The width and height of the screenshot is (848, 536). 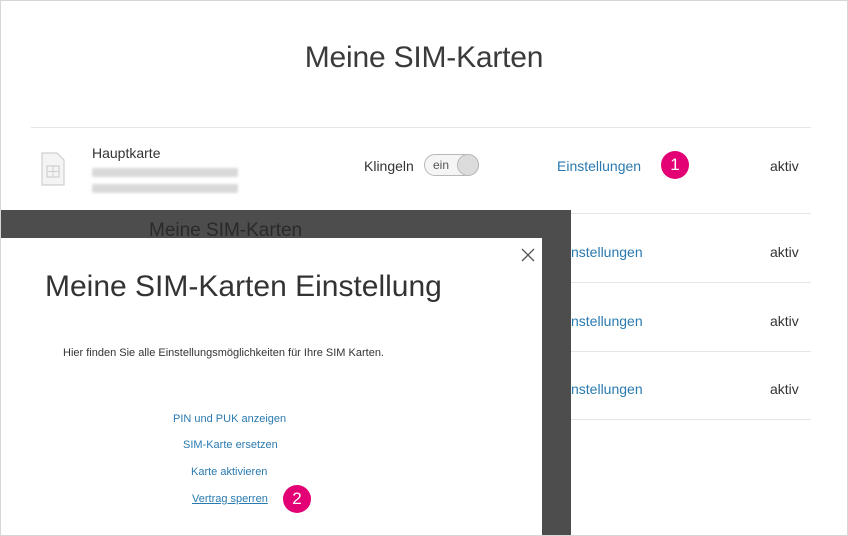 I want to click on pin-puk-link: PIN und PUK anzeigen, so click(x=229, y=419).